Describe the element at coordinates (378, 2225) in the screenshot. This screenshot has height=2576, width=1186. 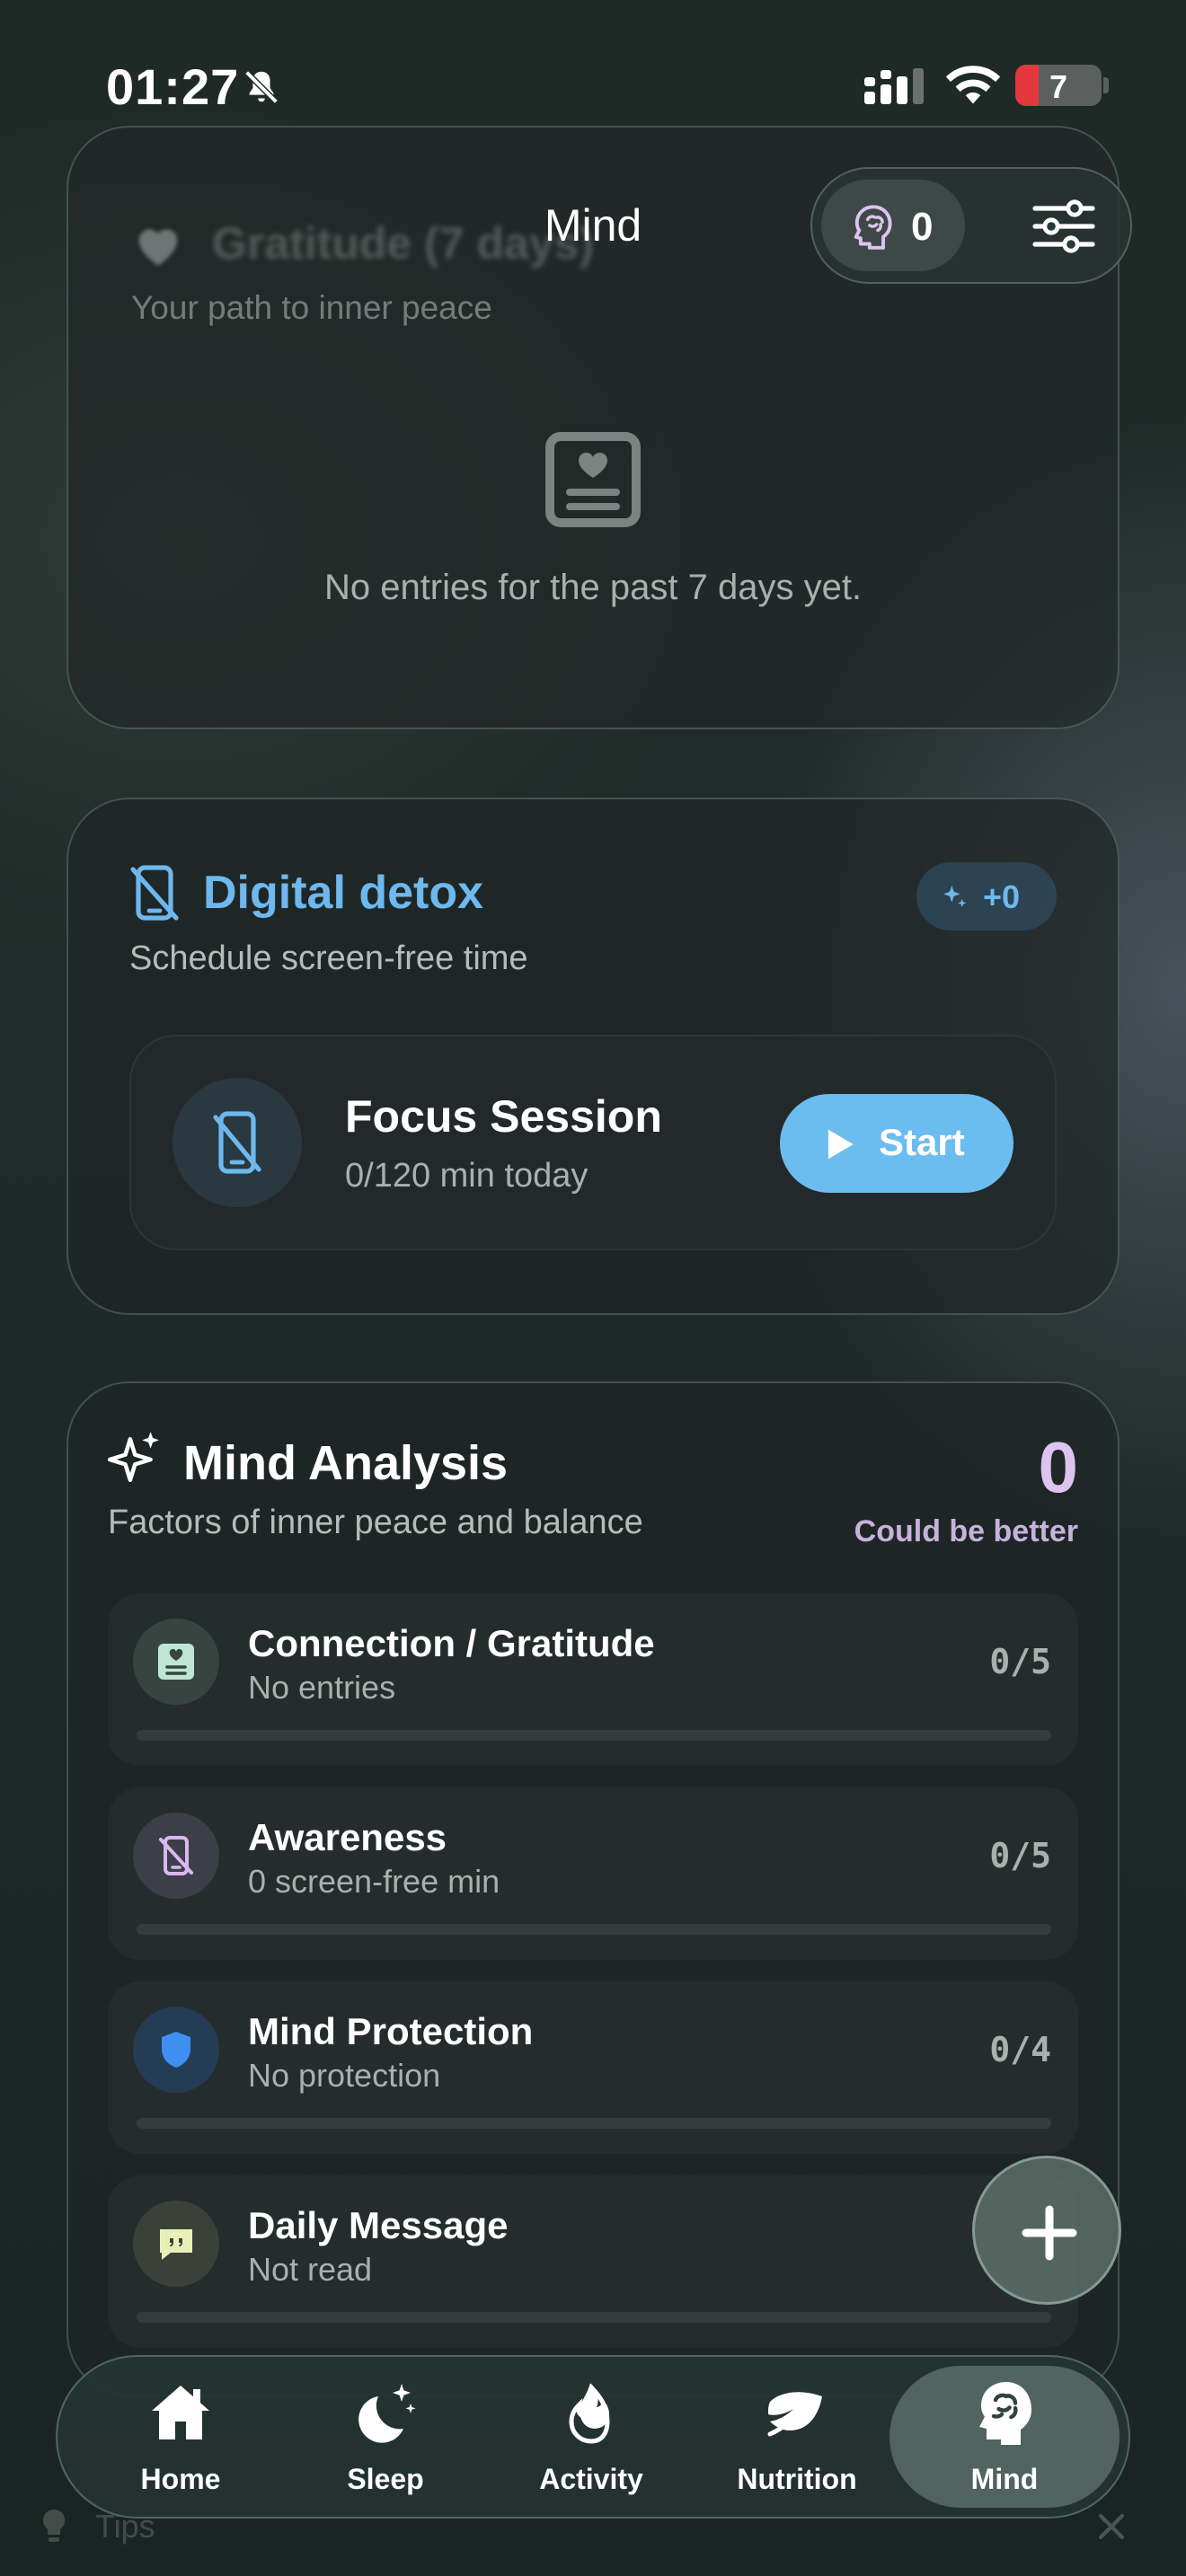
I see `factor-name: Daily Message` at that location.